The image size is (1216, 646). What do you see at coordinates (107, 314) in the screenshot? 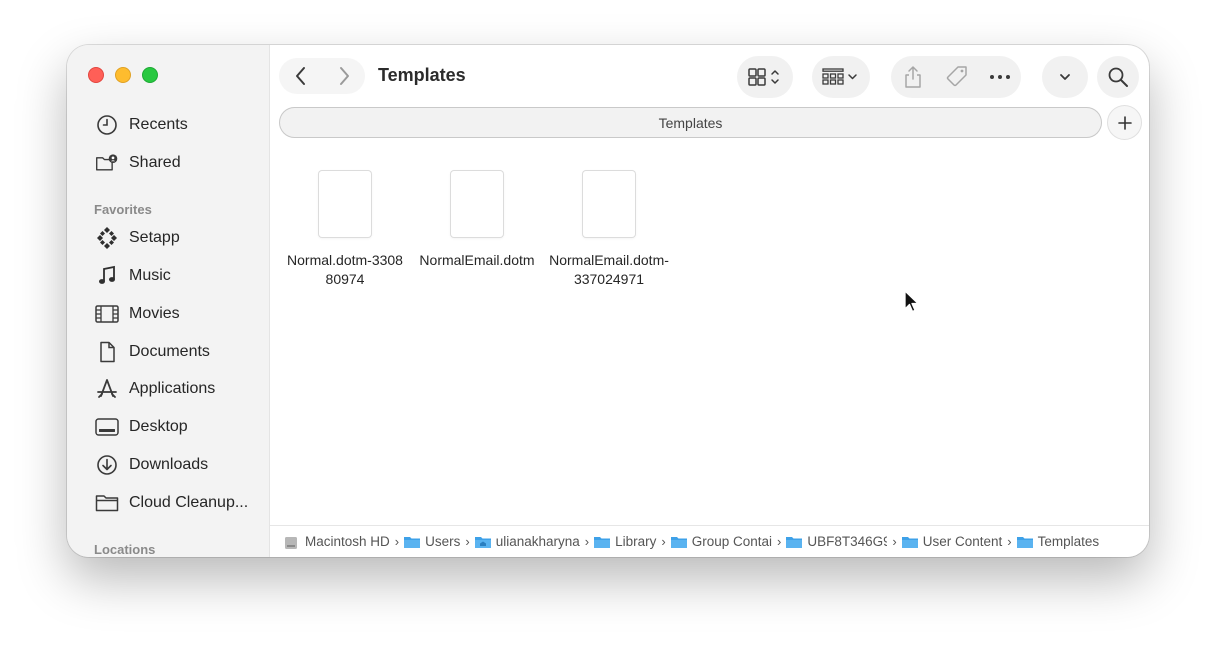
I see `film-icon` at bounding box center [107, 314].